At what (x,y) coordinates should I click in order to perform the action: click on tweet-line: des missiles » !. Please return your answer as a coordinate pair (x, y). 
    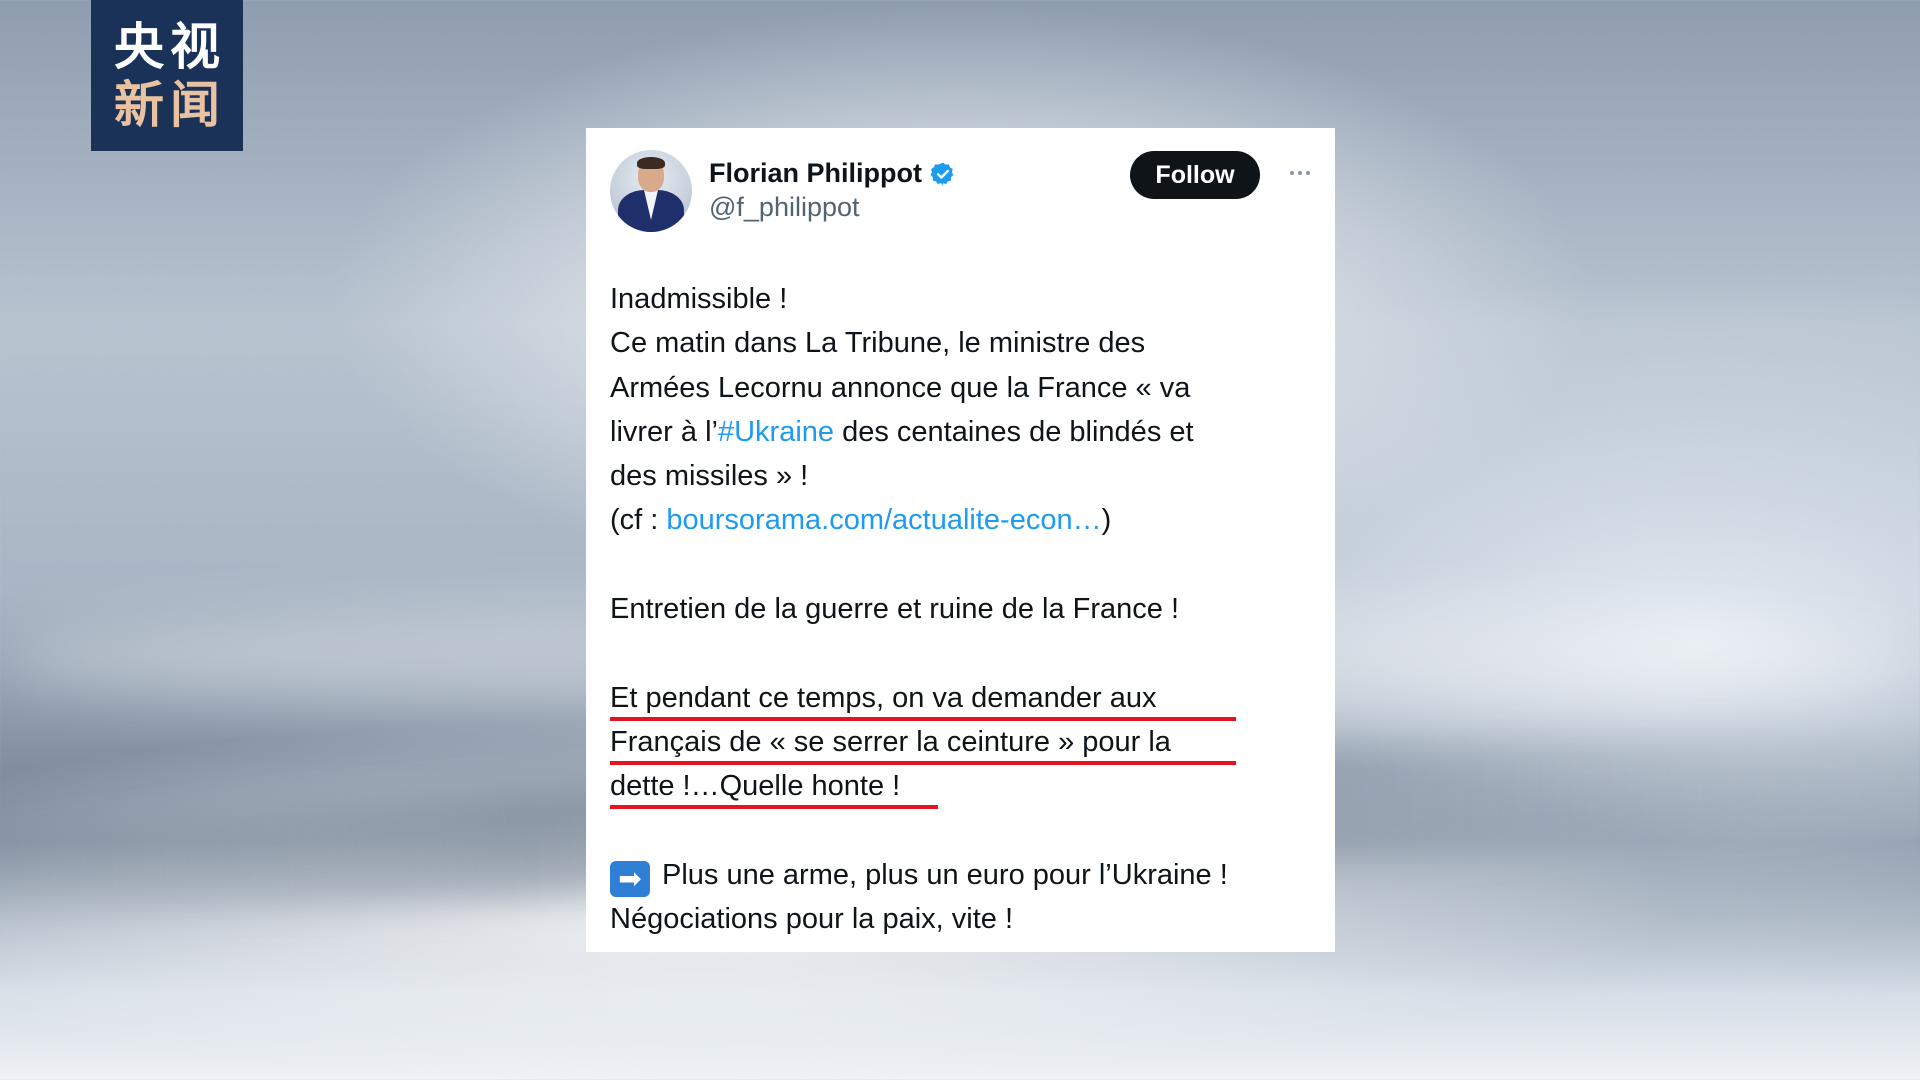
    Looking at the image, I should click on (709, 476).